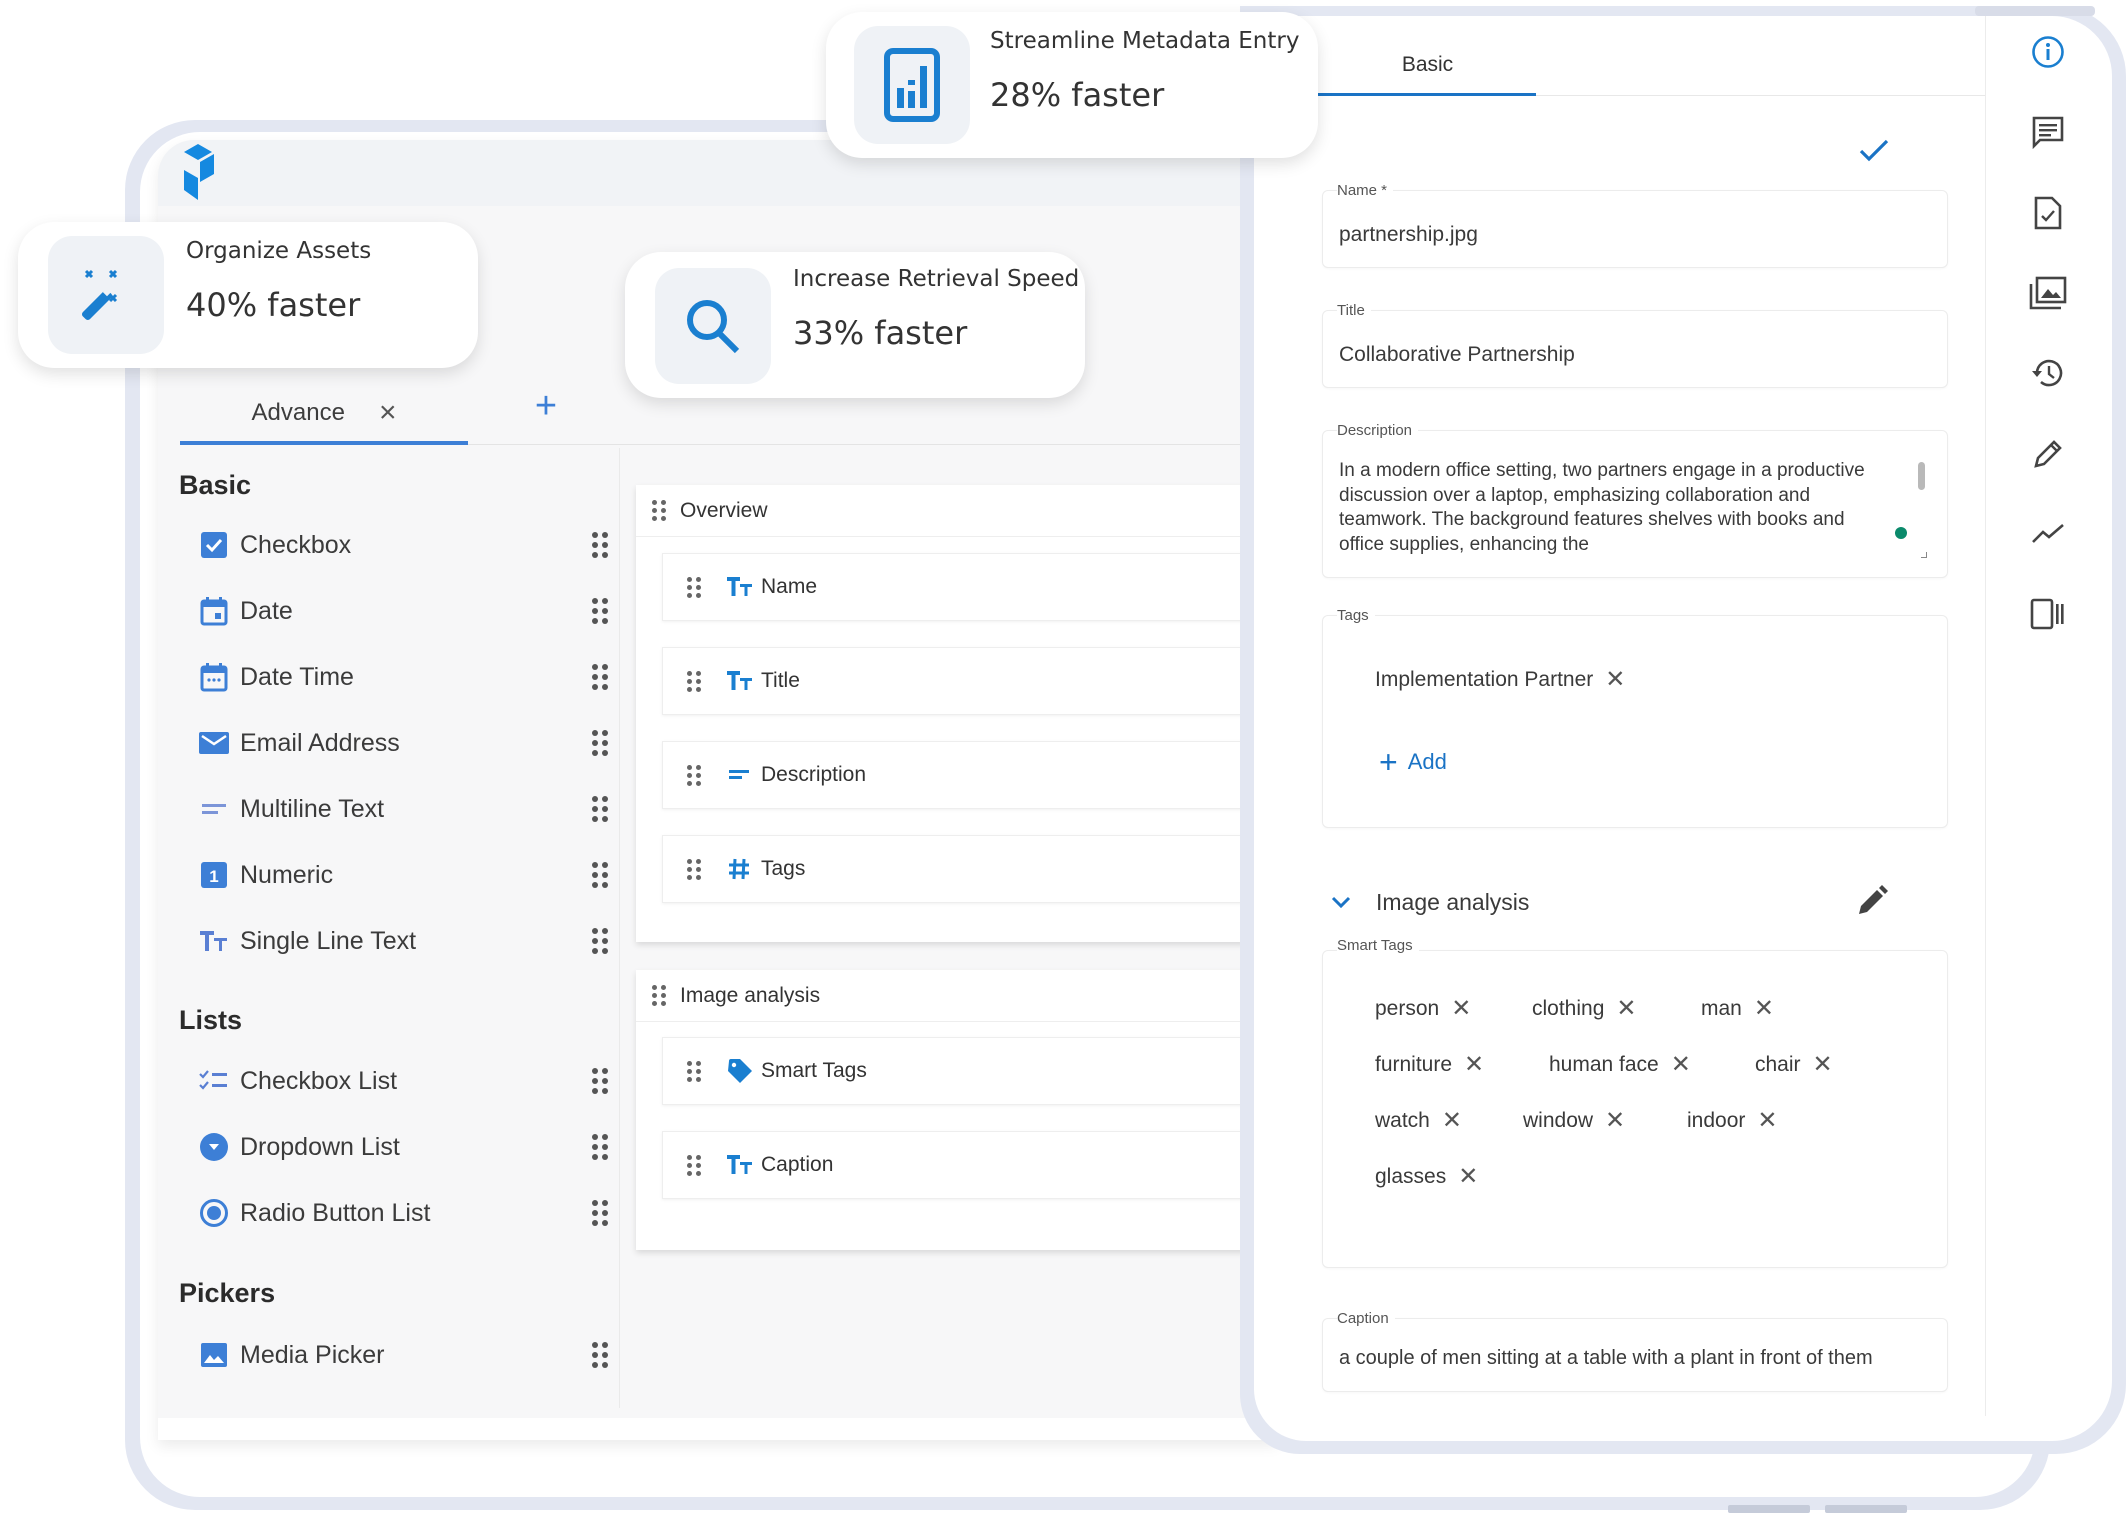 Image resolution: width=2126 pixels, height=1516 pixels. I want to click on multiline-text-icon, so click(741, 775).